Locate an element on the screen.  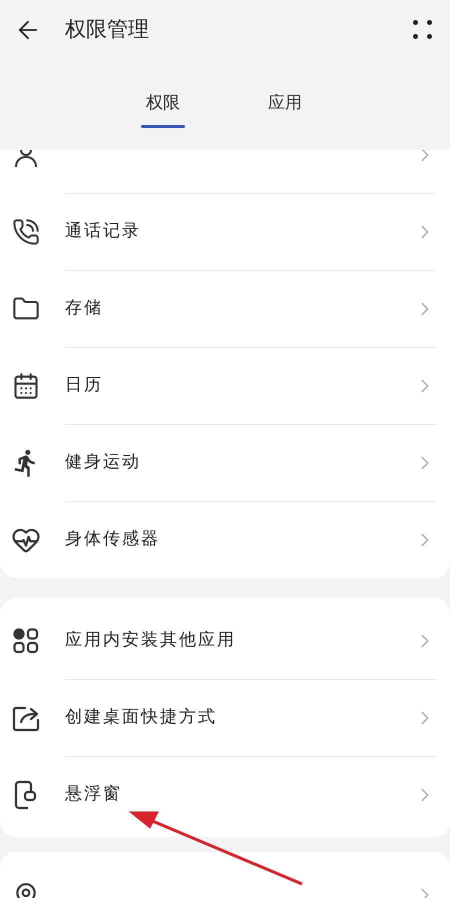
permission-row: 健身运动 is located at coordinates (225, 462).